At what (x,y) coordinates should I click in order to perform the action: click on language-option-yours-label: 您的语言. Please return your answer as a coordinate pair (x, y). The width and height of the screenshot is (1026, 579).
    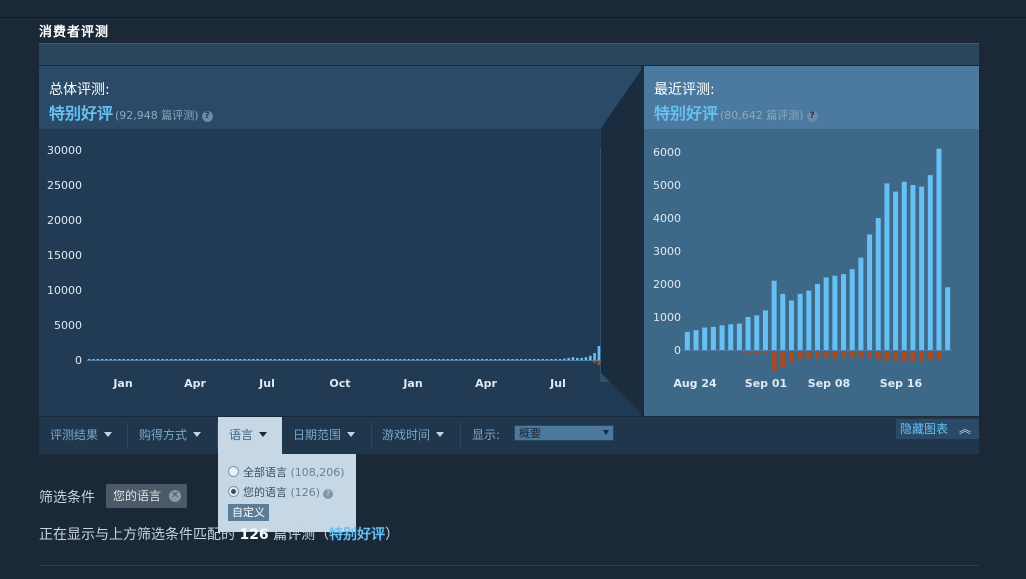
    Looking at the image, I should click on (265, 492).